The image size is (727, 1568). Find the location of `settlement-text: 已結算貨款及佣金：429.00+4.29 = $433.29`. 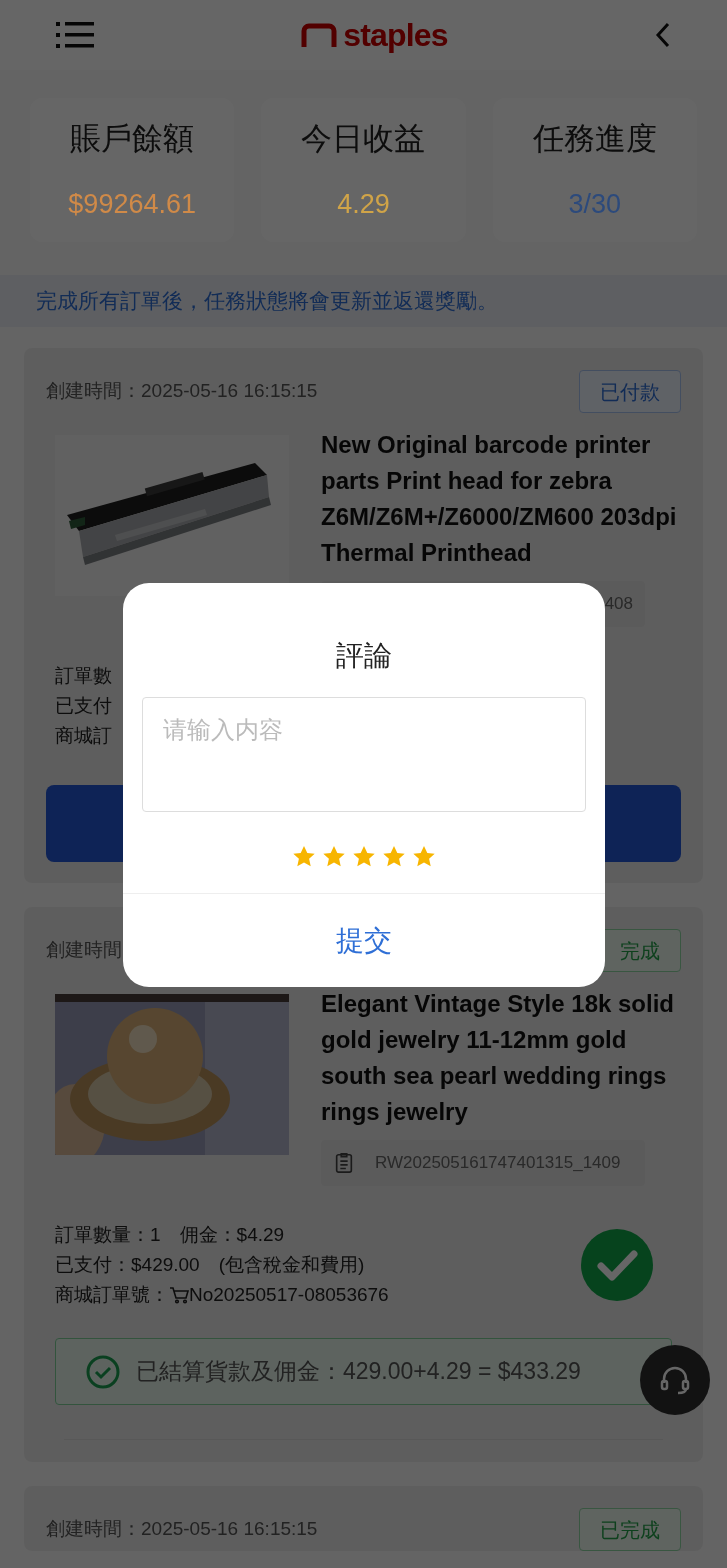

settlement-text: 已結算貨款及佣金：429.00+4.29 = $433.29 is located at coordinates (358, 1372).